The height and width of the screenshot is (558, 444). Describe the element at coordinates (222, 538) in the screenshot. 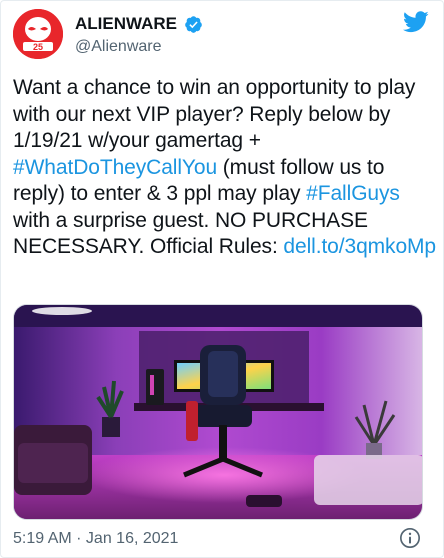

I see `tweet-footer: 5:19 AM · Jan 16, 2021` at that location.